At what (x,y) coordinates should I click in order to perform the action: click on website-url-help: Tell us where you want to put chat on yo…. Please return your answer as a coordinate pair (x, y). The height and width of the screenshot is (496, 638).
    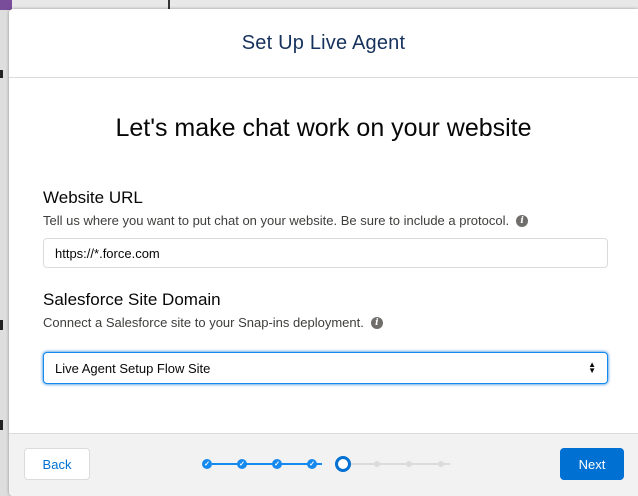
    Looking at the image, I should click on (286, 220).